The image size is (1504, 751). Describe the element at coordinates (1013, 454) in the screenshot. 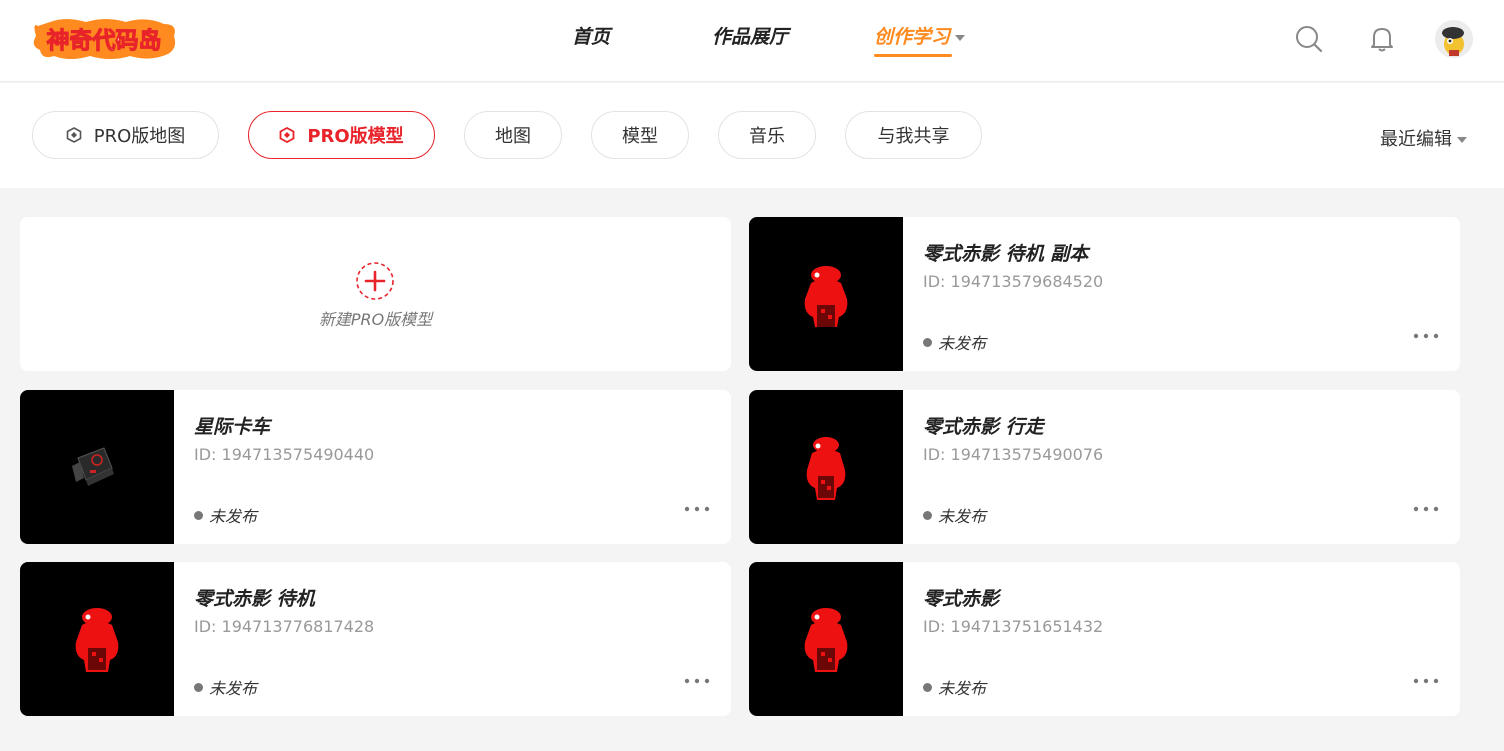

I see `model-id: ID: 194713575490076` at that location.